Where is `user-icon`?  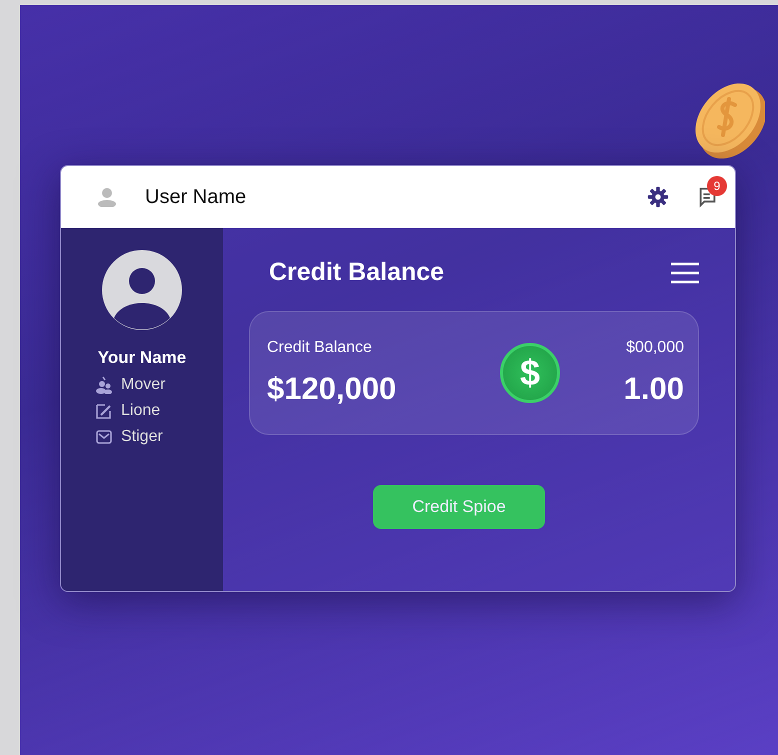
user-icon is located at coordinates (107, 197).